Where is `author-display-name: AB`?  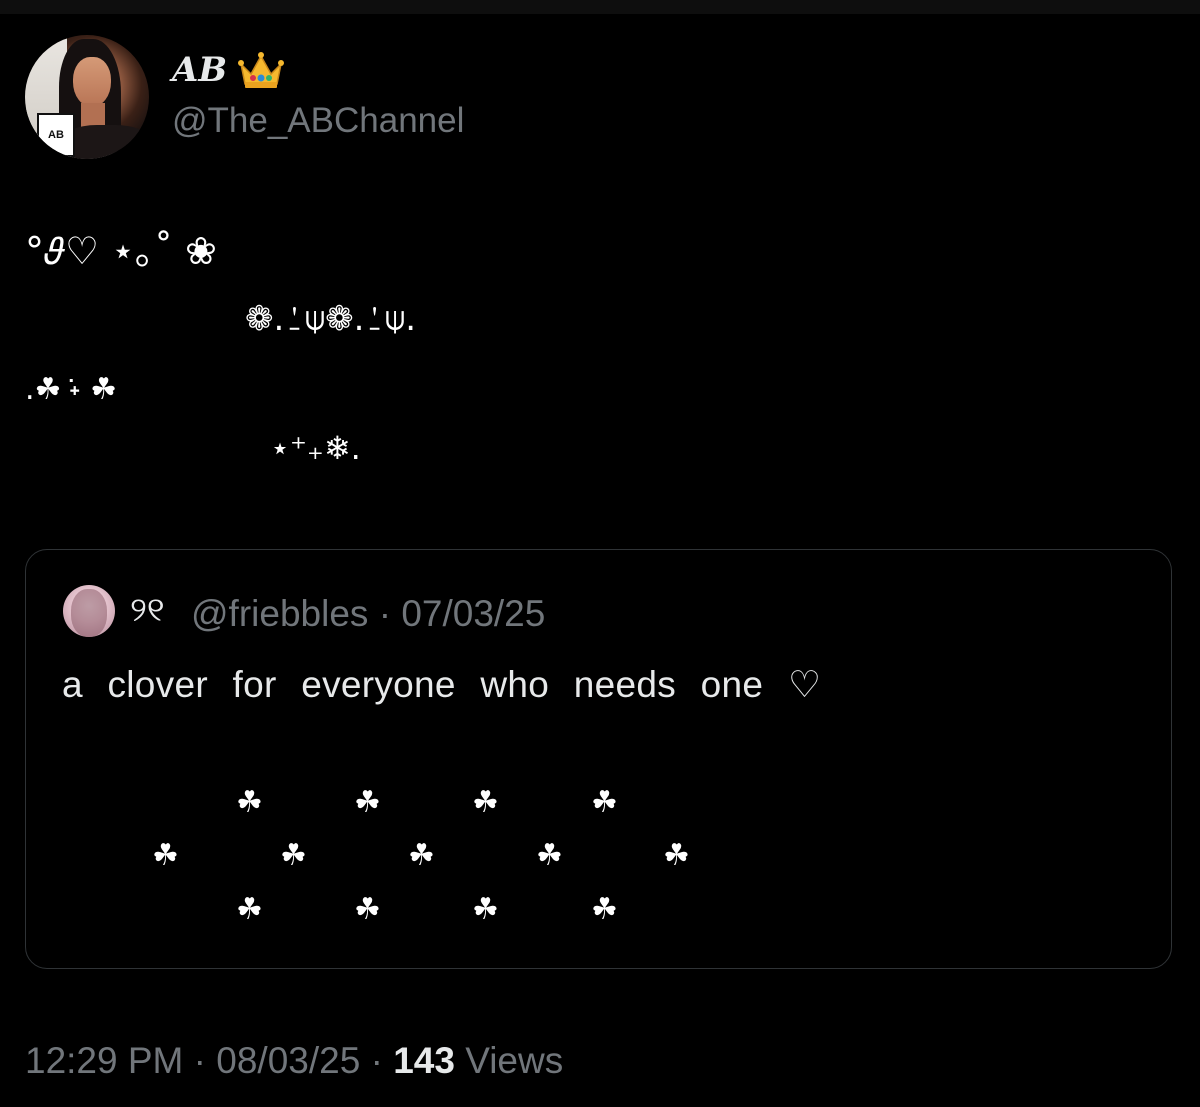 author-display-name: AB is located at coordinates (228, 70).